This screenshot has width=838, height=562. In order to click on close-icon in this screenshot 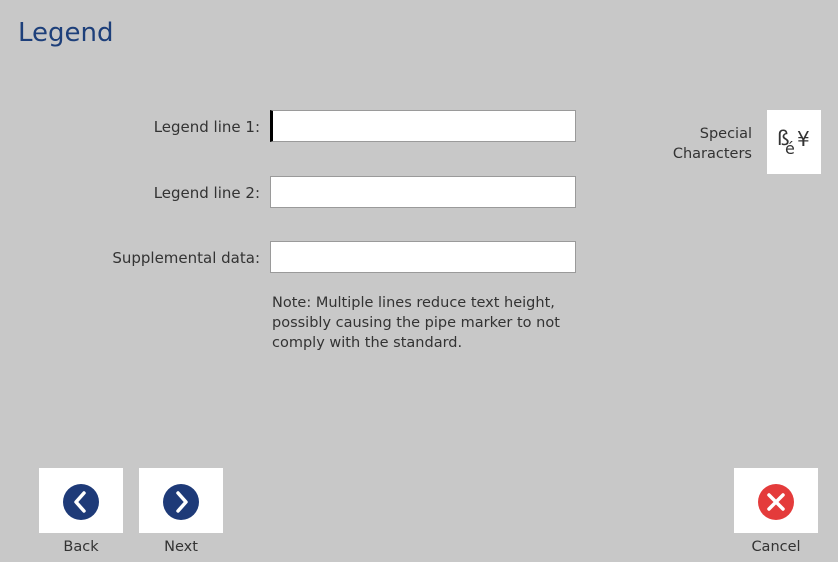, I will do `click(776, 502)`.